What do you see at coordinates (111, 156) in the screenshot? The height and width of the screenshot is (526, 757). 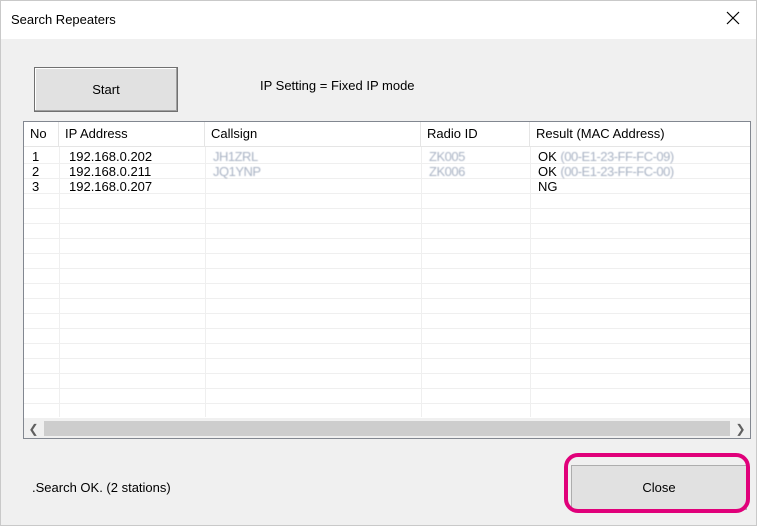 I see `cell-ip: 192.168.0.202` at bounding box center [111, 156].